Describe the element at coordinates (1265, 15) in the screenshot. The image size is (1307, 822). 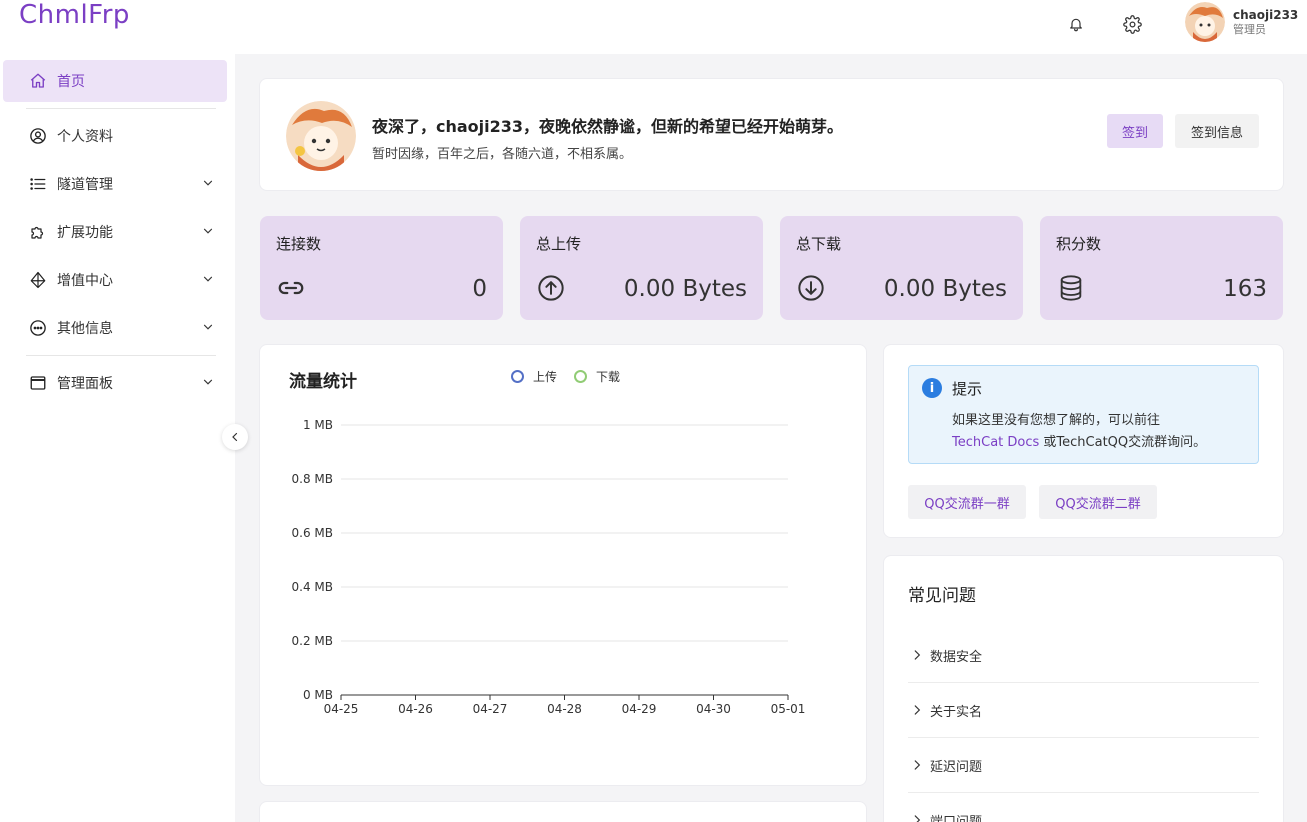
I see `user-name: chaoji233` at that location.